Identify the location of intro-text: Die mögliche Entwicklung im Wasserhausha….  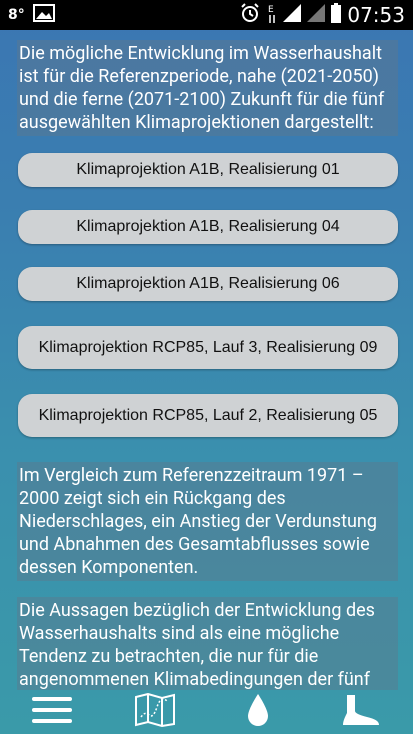
(207, 88).